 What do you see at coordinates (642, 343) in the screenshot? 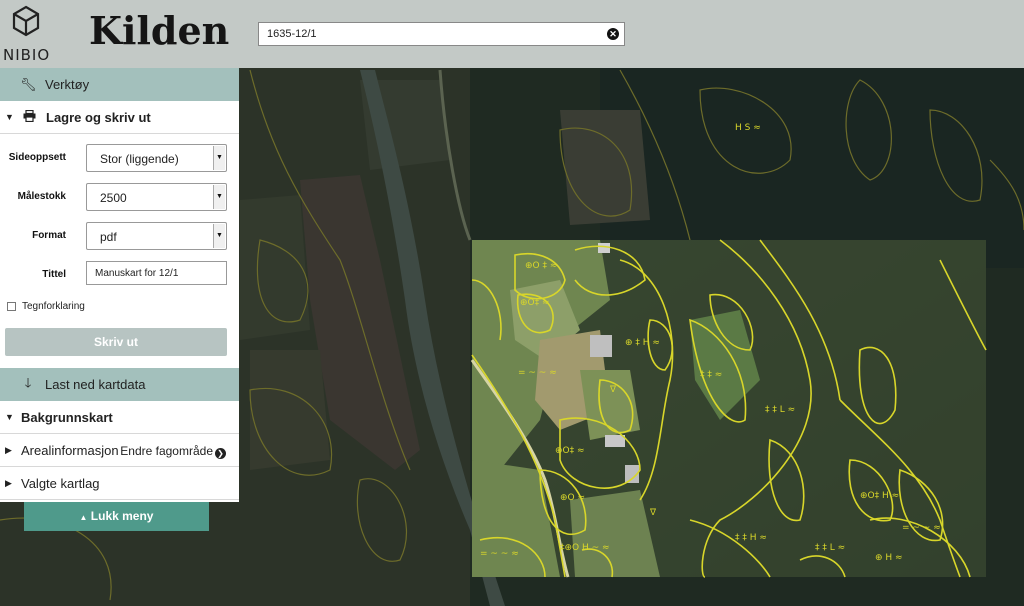
I see `svg-text: ⊕ ‡ H ≈` at bounding box center [642, 343].